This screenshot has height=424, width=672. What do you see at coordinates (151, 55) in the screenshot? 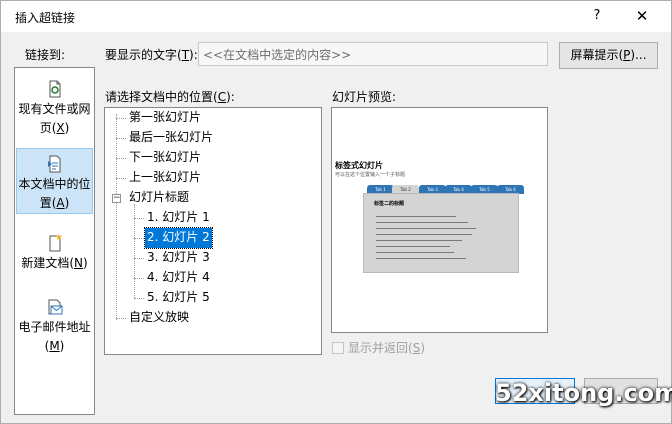
I see `display-text-label: 要显示的文字(T):` at bounding box center [151, 55].